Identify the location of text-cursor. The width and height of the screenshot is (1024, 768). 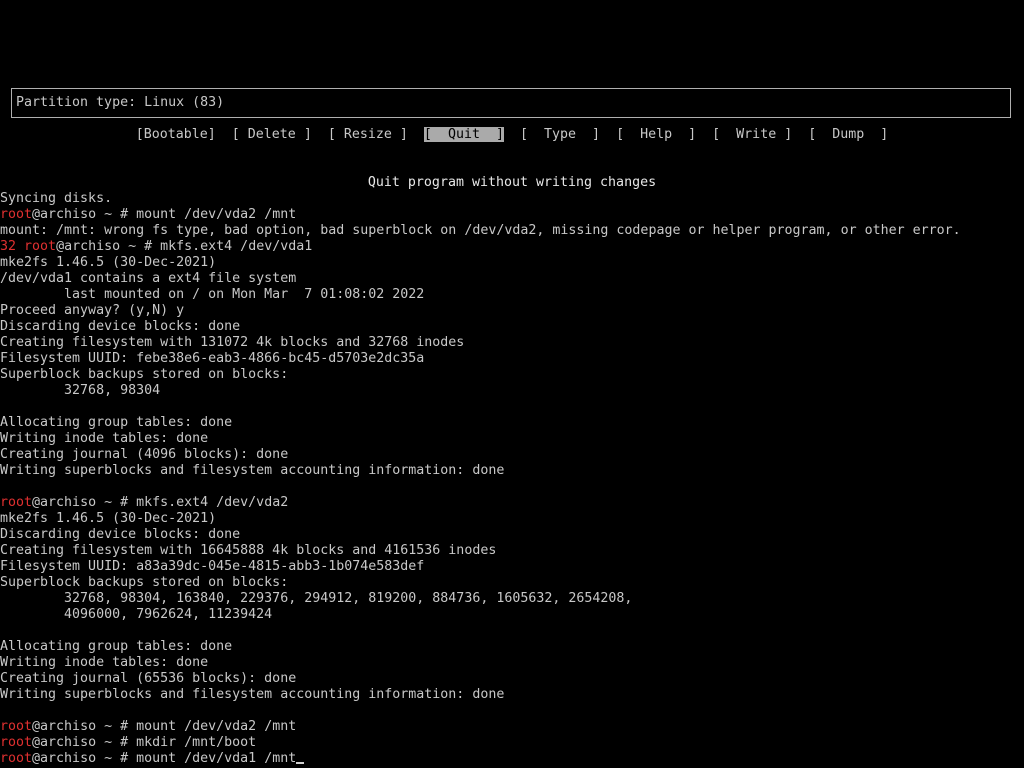
(300, 763).